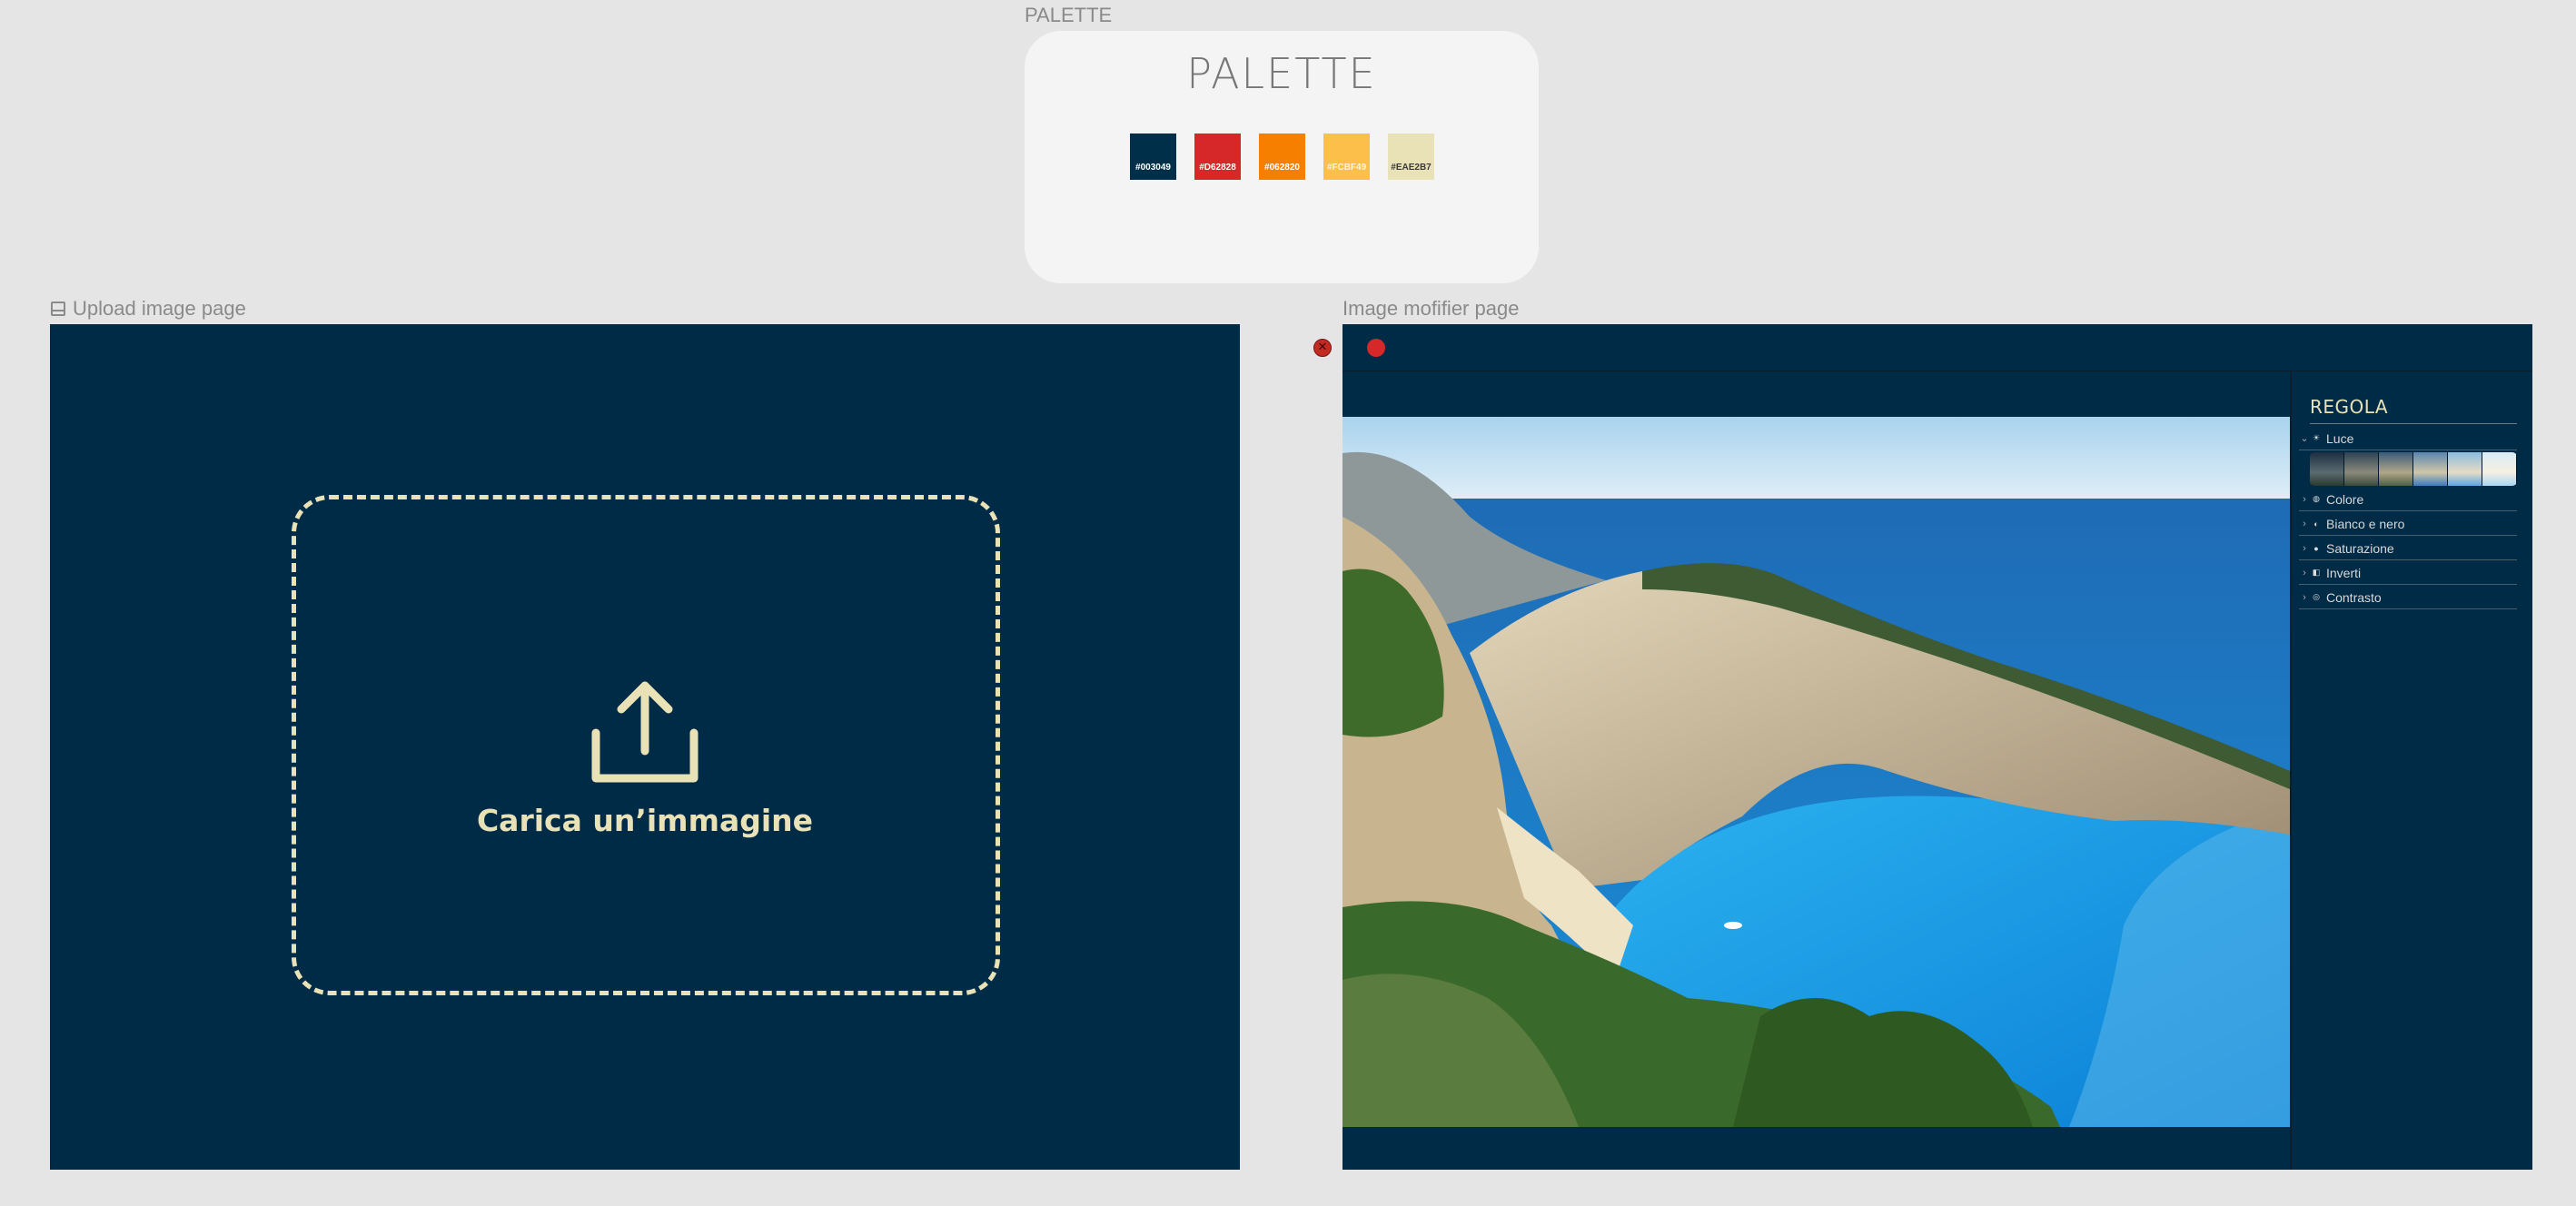 The width and height of the screenshot is (2576, 1206). What do you see at coordinates (2408, 524) in the screenshot?
I see `panel-item-bianco-e-nero: › ◐ Bianco e nero` at bounding box center [2408, 524].